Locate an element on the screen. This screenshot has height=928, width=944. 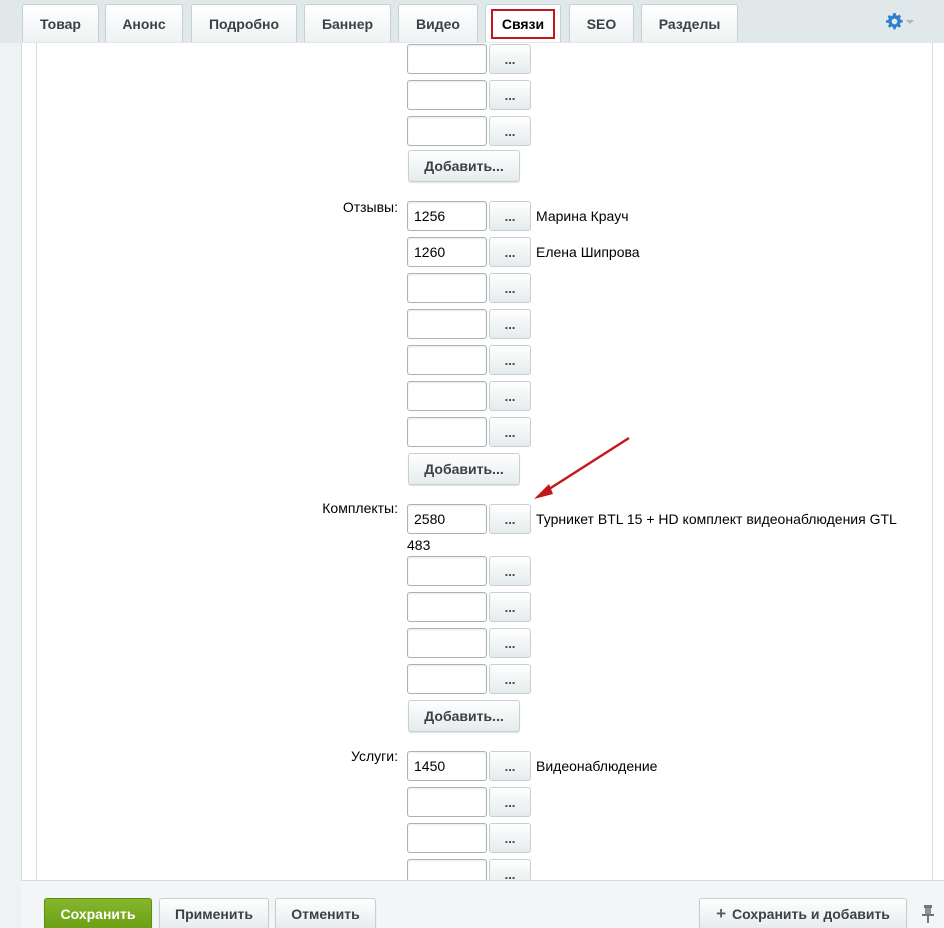
services-label: Услуги: is located at coordinates (374, 756).